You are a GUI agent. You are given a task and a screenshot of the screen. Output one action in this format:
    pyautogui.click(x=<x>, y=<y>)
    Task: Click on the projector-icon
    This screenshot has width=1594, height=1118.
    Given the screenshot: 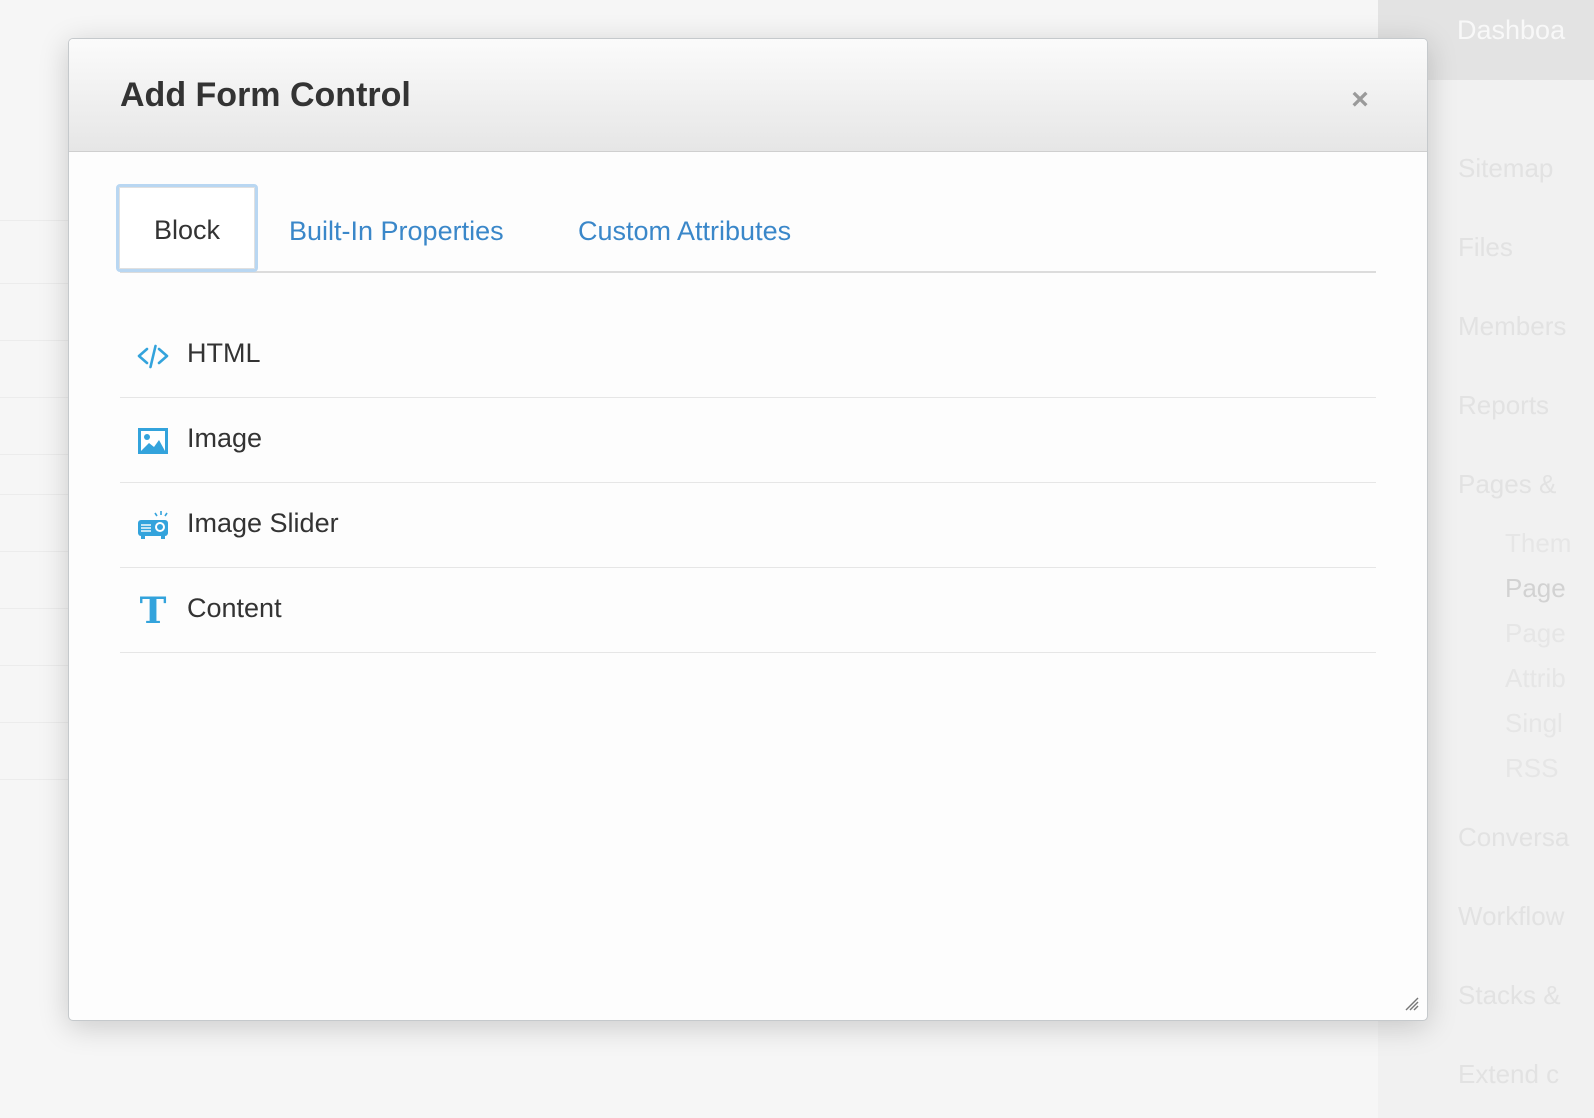 What is the action you would take?
    pyautogui.click(x=153, y=526)
    